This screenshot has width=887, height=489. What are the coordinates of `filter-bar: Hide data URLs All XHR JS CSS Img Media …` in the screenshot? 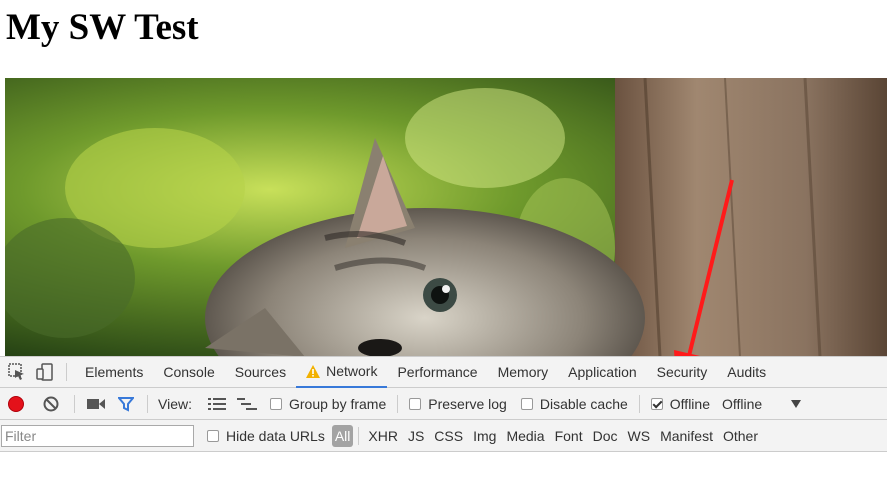 It's located at (443, 436).